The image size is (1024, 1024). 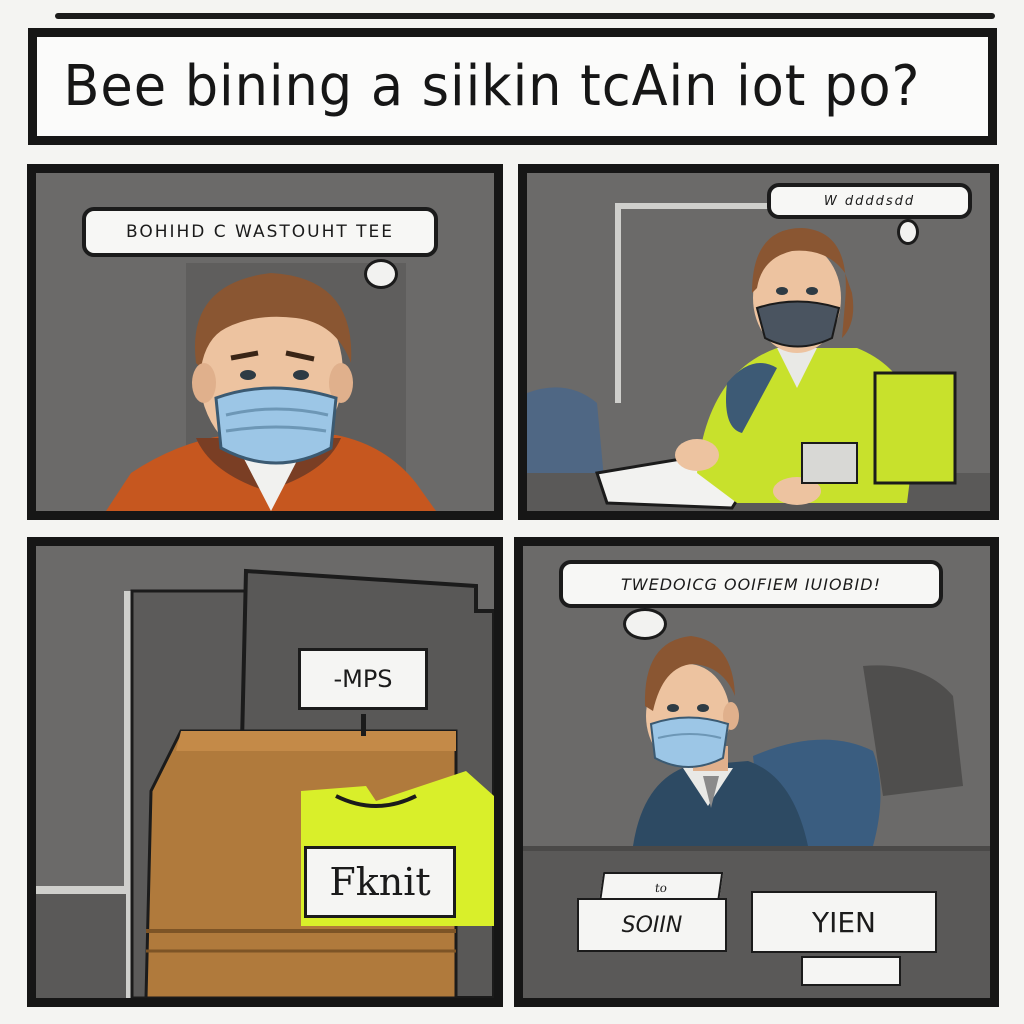 I want to click on desk-paper-right-text: YIEN, so click(x=844, y=922).